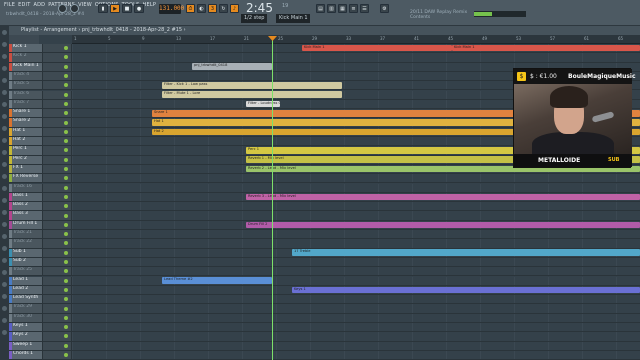 This screenshot has width=640, height=360. Describe the element at coordinates (26, 252) in the screenshot. I see `track-name: Sub 1` at that location.